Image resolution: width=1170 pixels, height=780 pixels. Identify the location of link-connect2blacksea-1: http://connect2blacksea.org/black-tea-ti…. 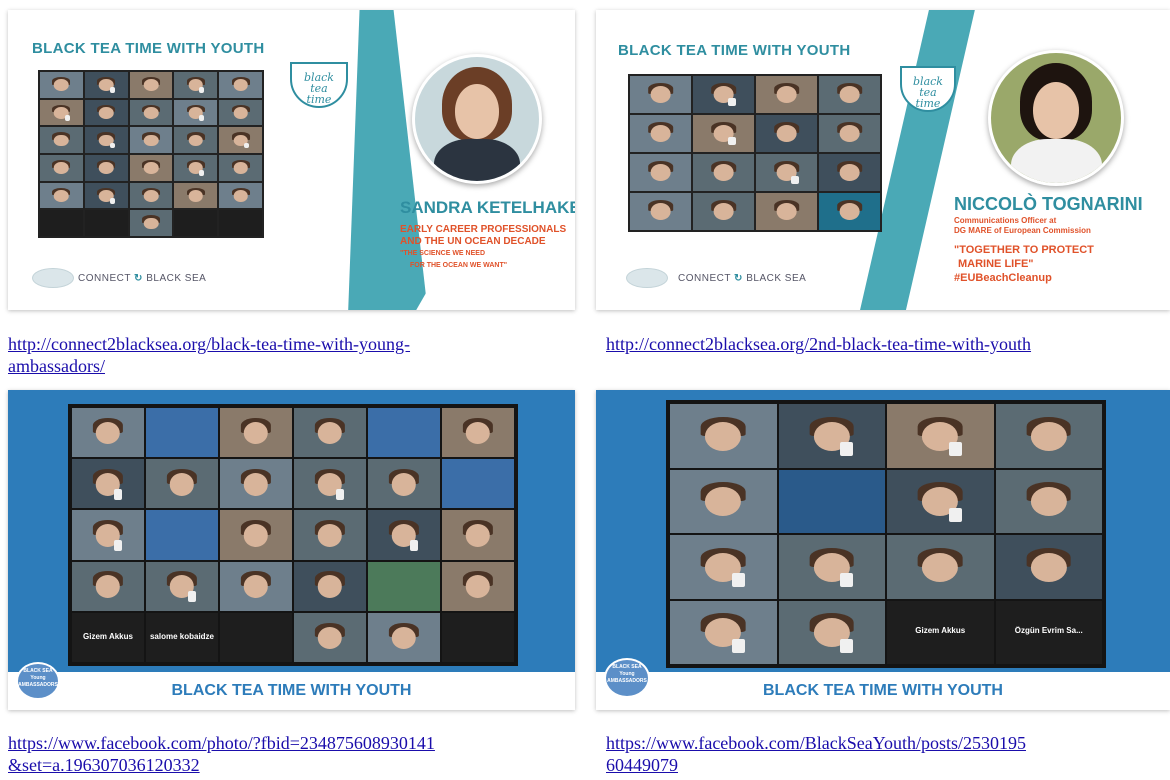
(293, 356).